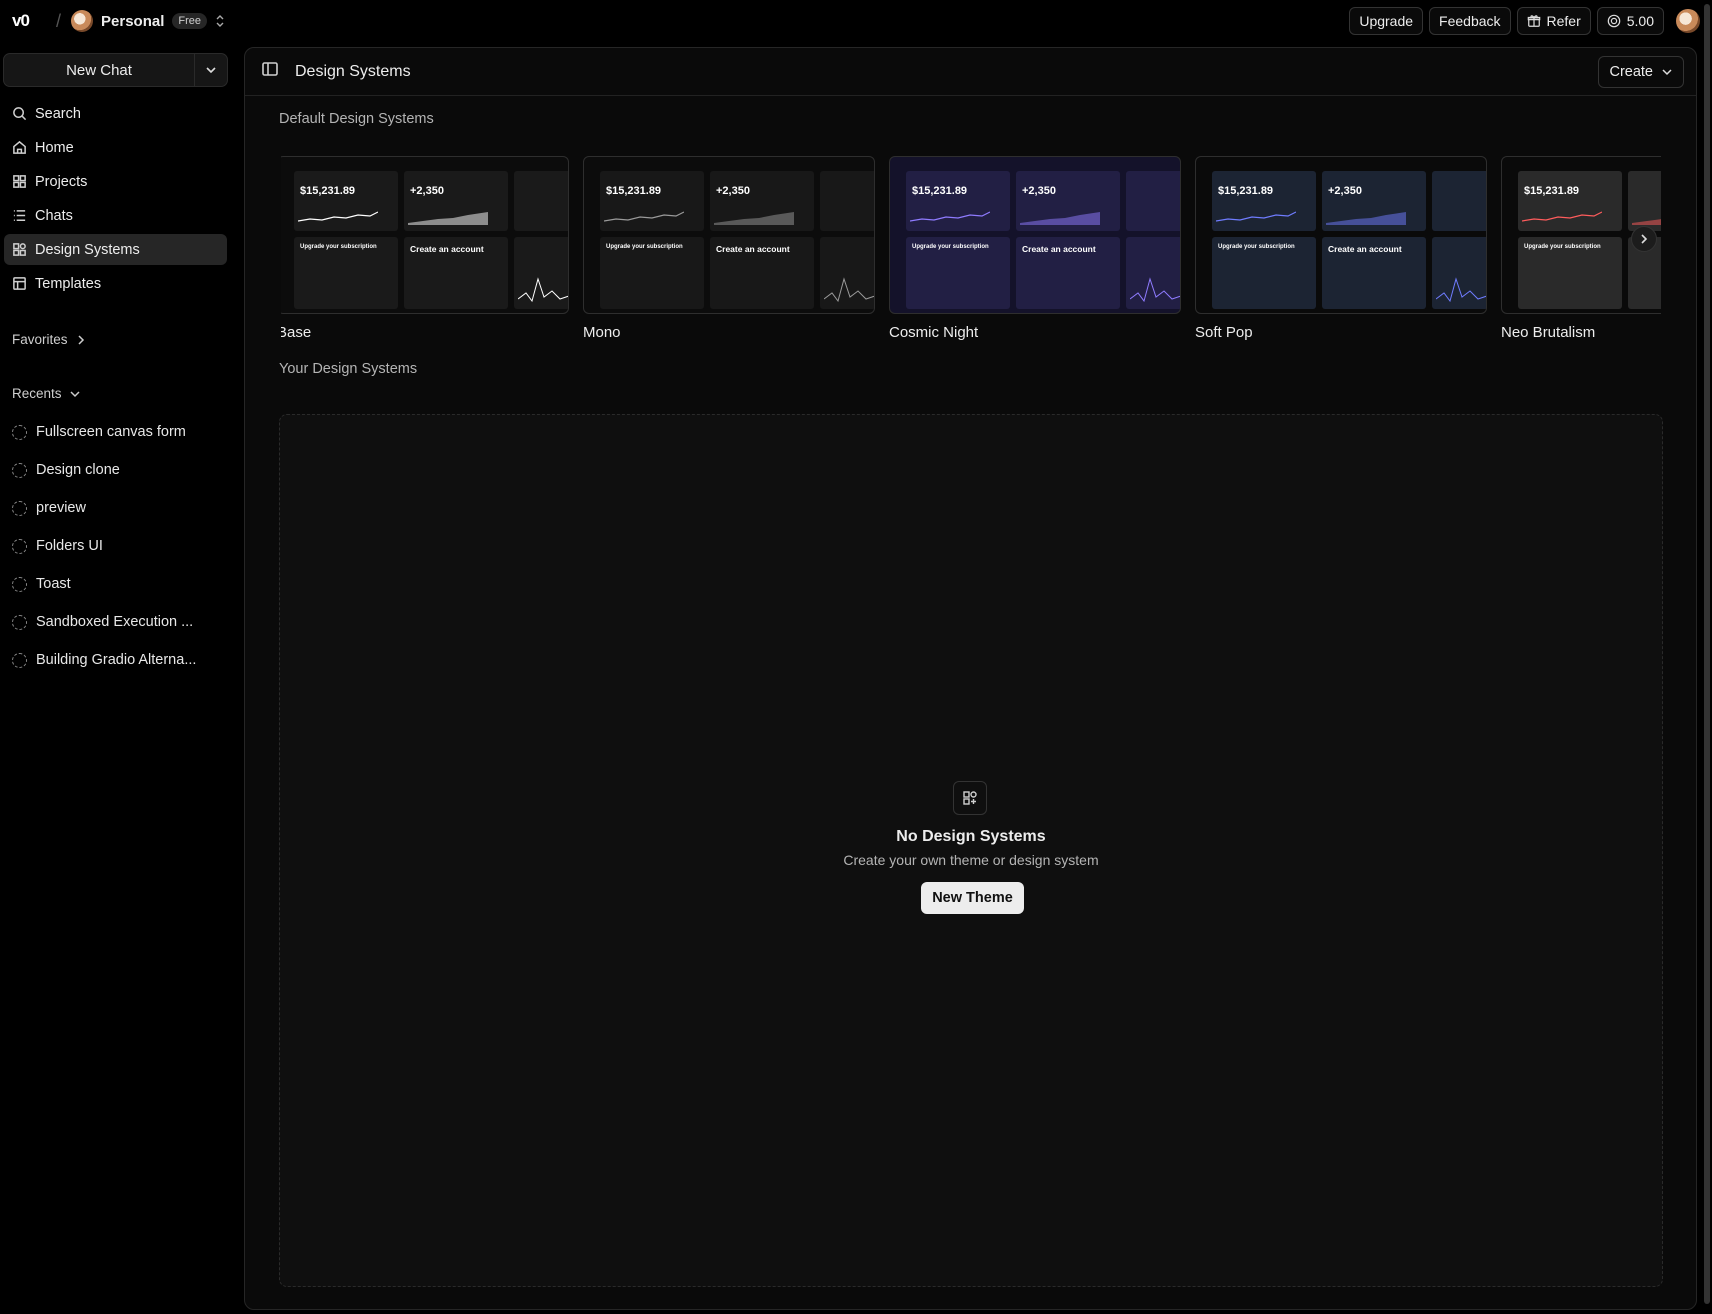  What do you see at coordinates (1224, 332) in the screenshot?
I see `design-system-name: Soft Pop` at bounding box center [1224, 332].